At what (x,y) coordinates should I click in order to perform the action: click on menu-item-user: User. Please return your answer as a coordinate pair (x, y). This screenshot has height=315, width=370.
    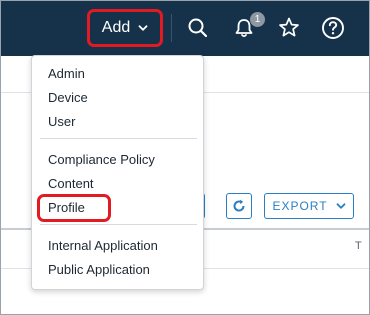
    Looking at the image, I should click on (61, 121).